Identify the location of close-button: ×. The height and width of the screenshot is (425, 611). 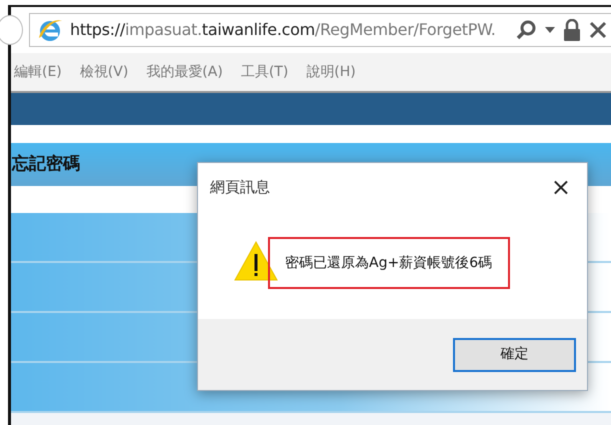
(560, 187).